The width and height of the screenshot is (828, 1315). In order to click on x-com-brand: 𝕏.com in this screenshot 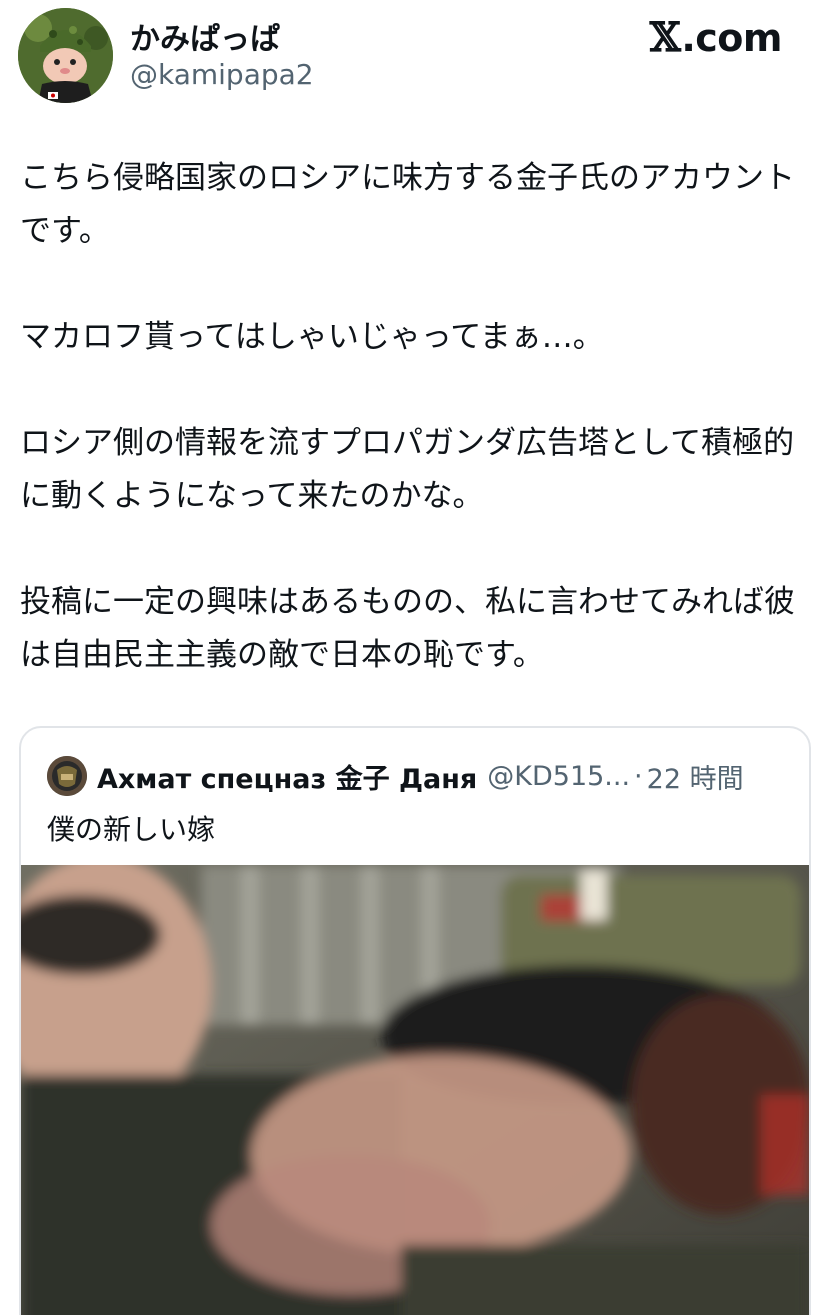, I will do `click(716, 37)`.